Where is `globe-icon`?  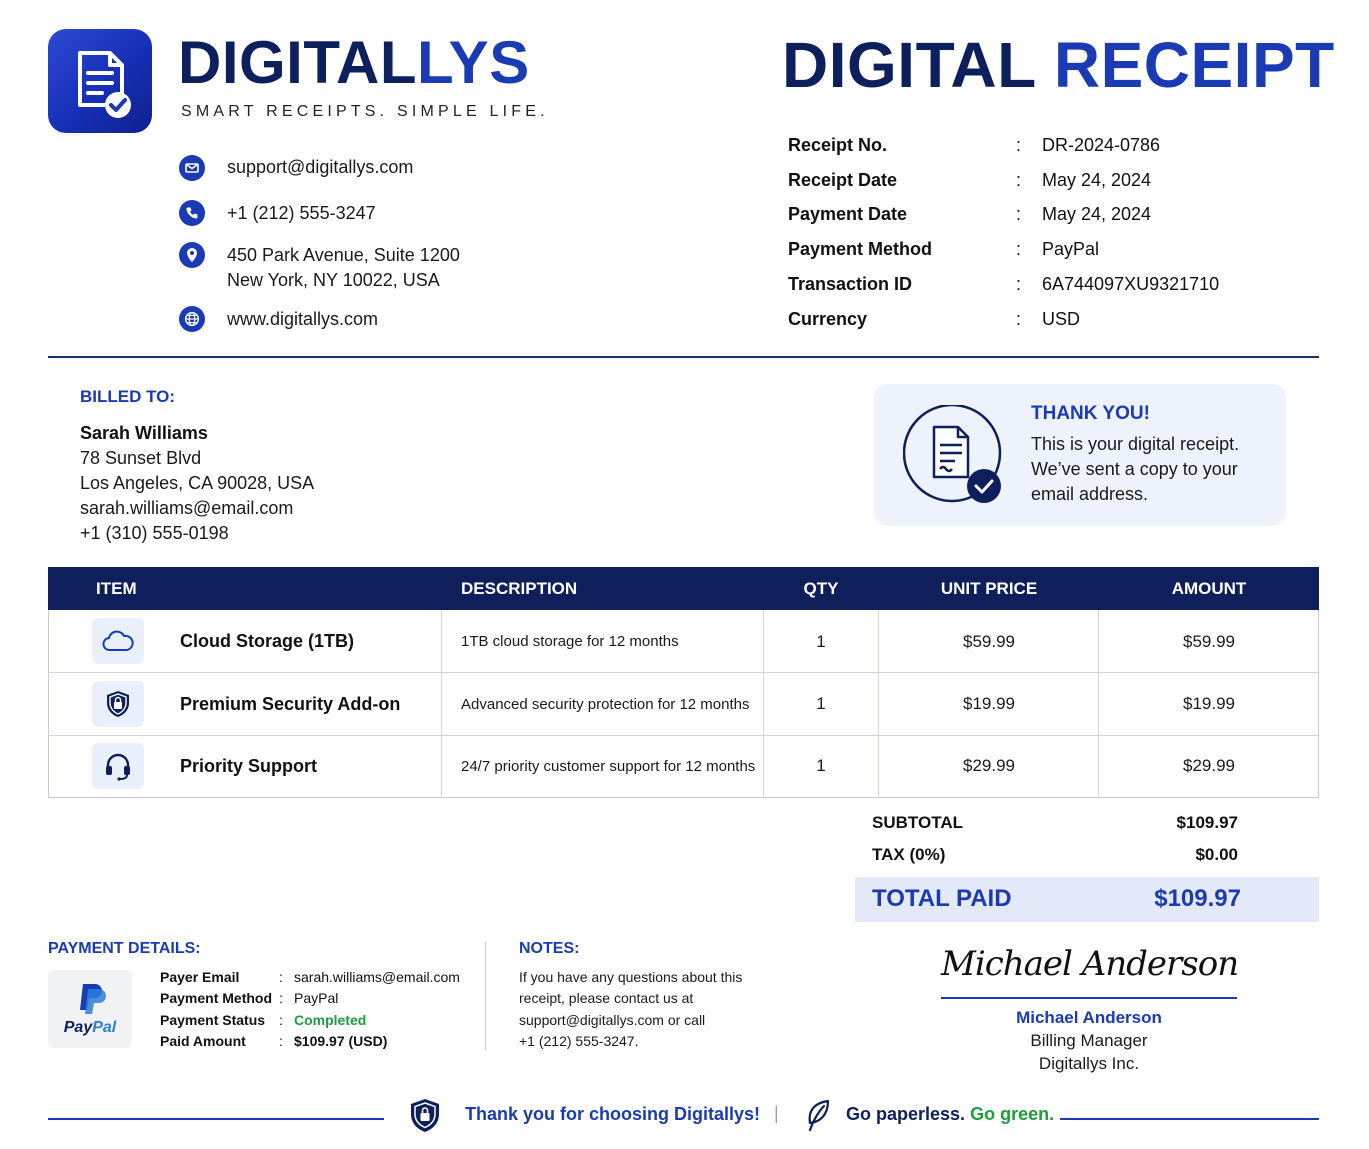 globe-icon is located at coordinates (192, 319).